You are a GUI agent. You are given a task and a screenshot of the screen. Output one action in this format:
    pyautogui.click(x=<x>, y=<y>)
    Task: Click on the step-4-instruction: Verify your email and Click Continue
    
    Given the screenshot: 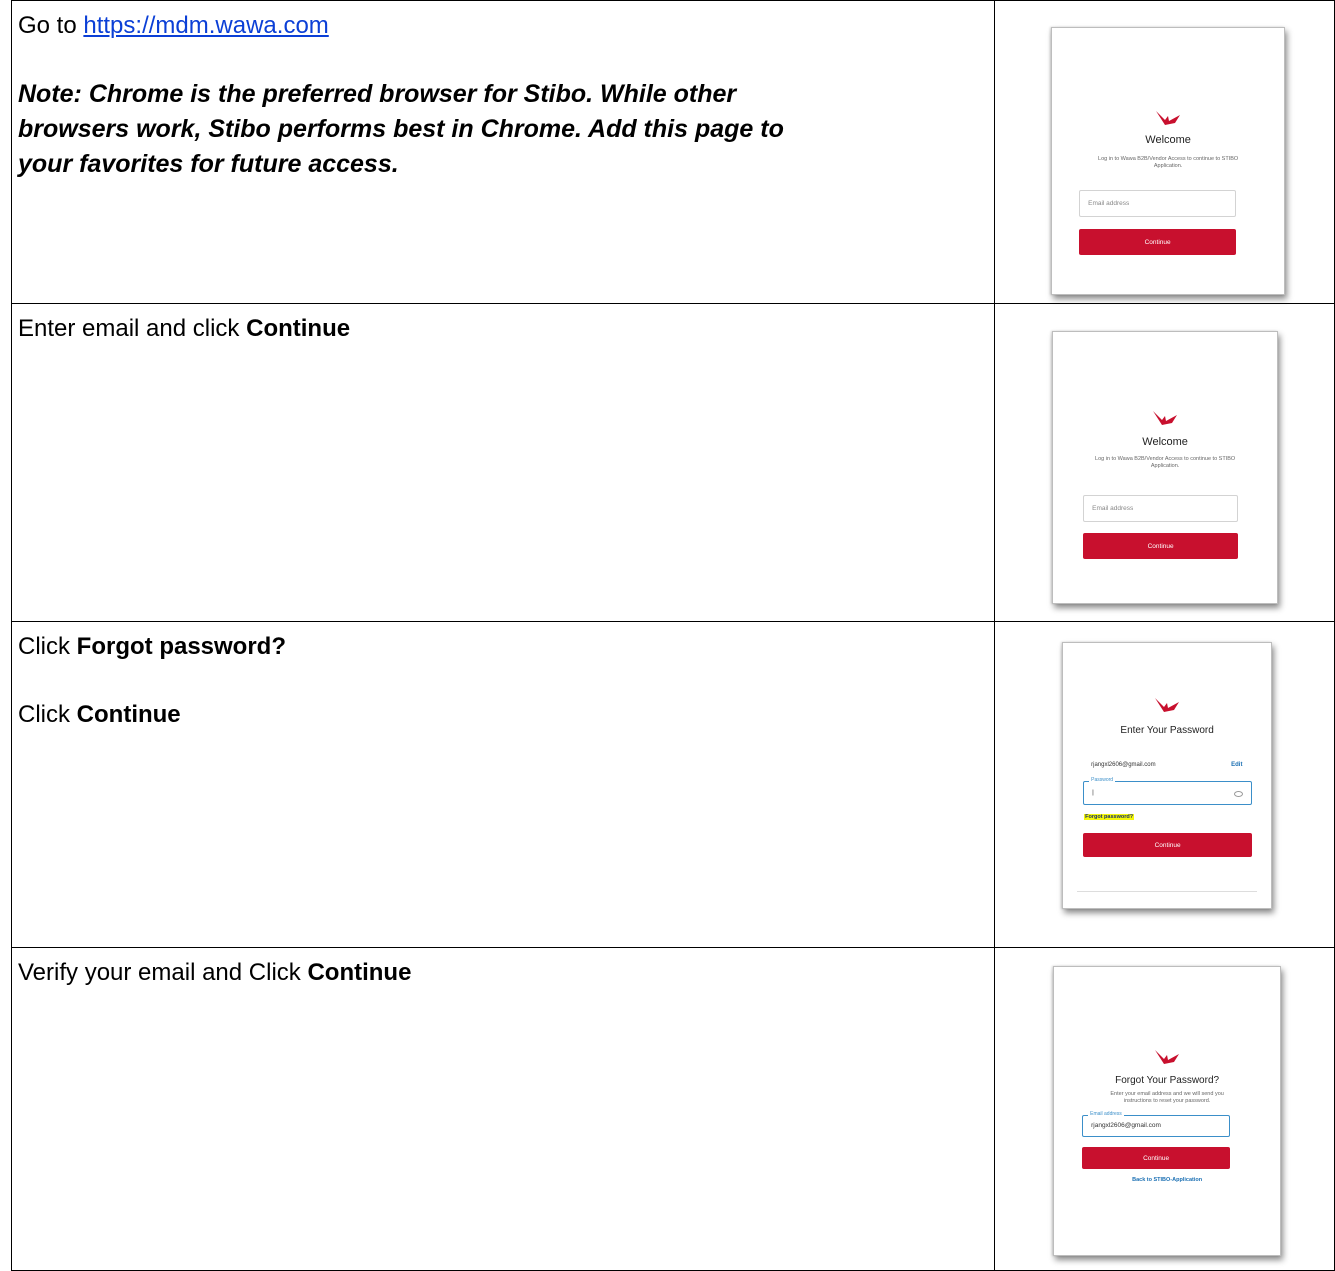 What is the action you would take?
    pyautogui.click(x=215, y=972)
    